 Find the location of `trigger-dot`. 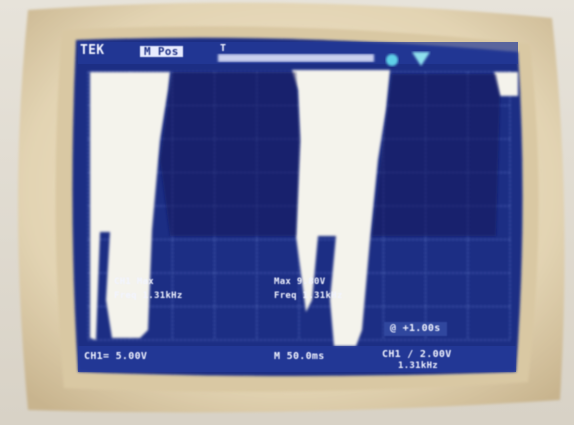

trigger-dot is located at coordinates (392, 60).